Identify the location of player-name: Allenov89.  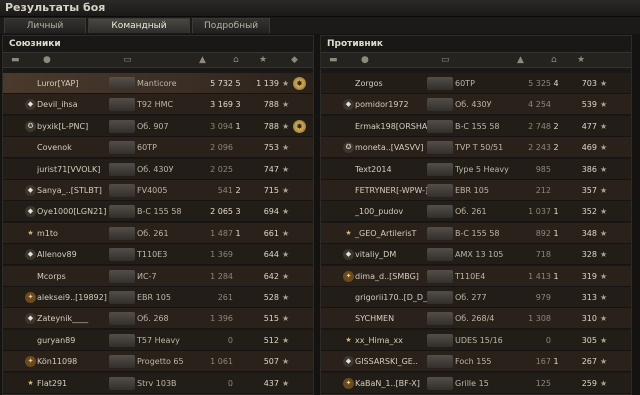
(57, 255).